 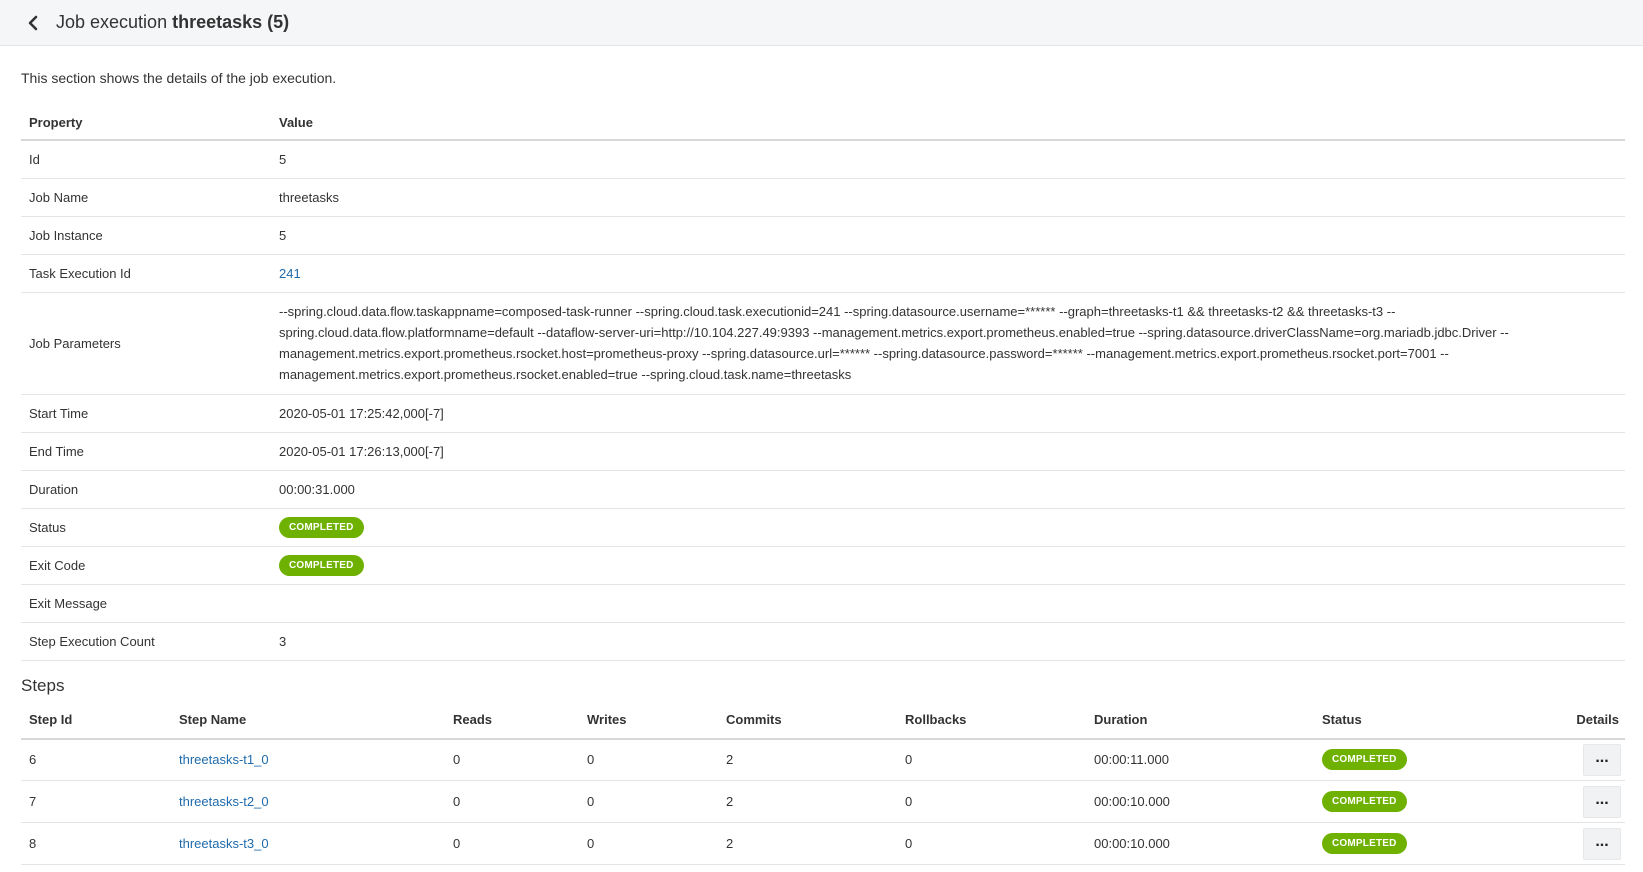 I want to click on property-row-status: Status COMPLETED, so click(x=823, y=527).